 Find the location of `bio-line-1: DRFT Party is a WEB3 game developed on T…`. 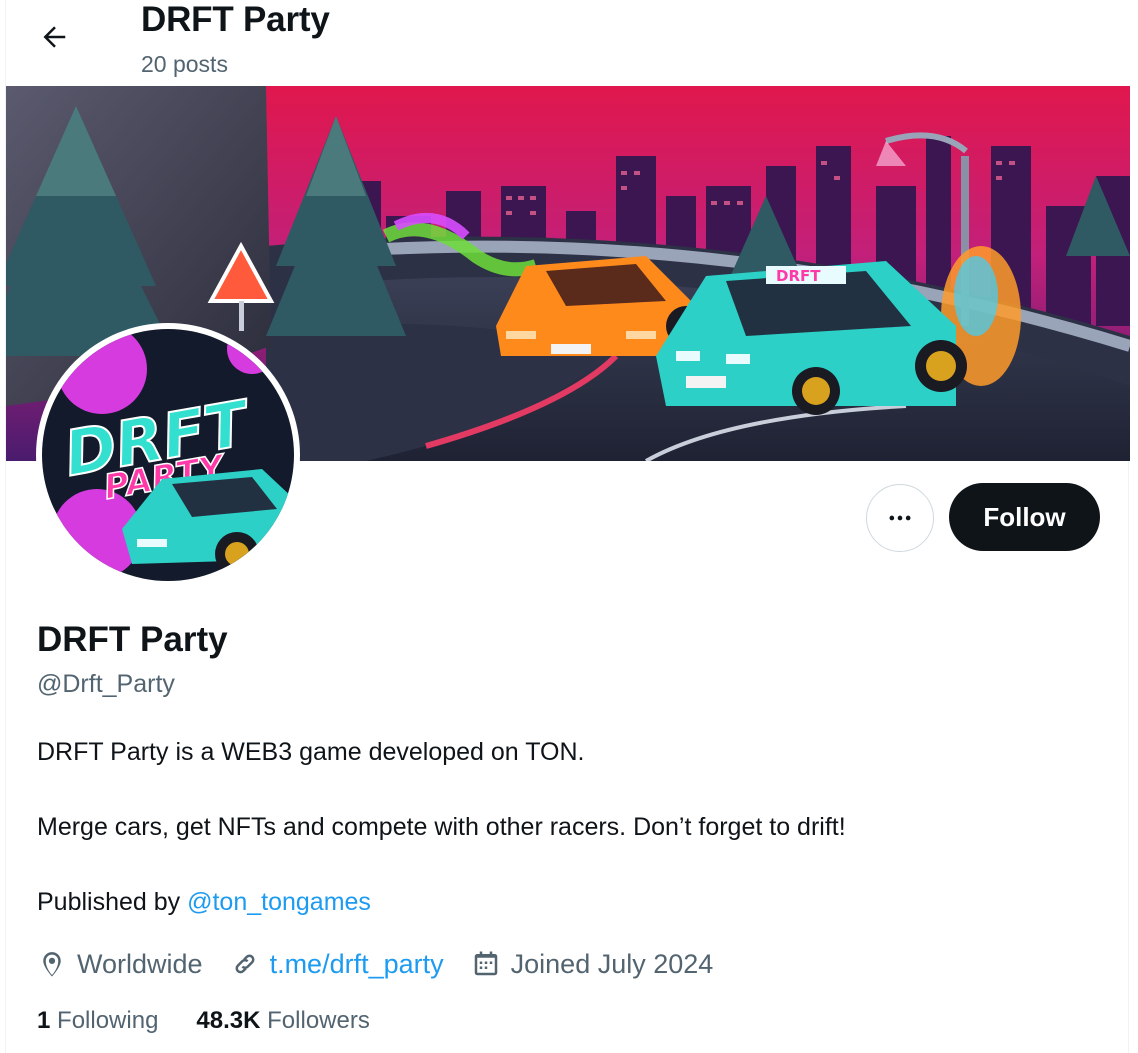

bio-line-1: DRFT Party is a WEB3 game developed on T… is located at coordinates (311, 752).